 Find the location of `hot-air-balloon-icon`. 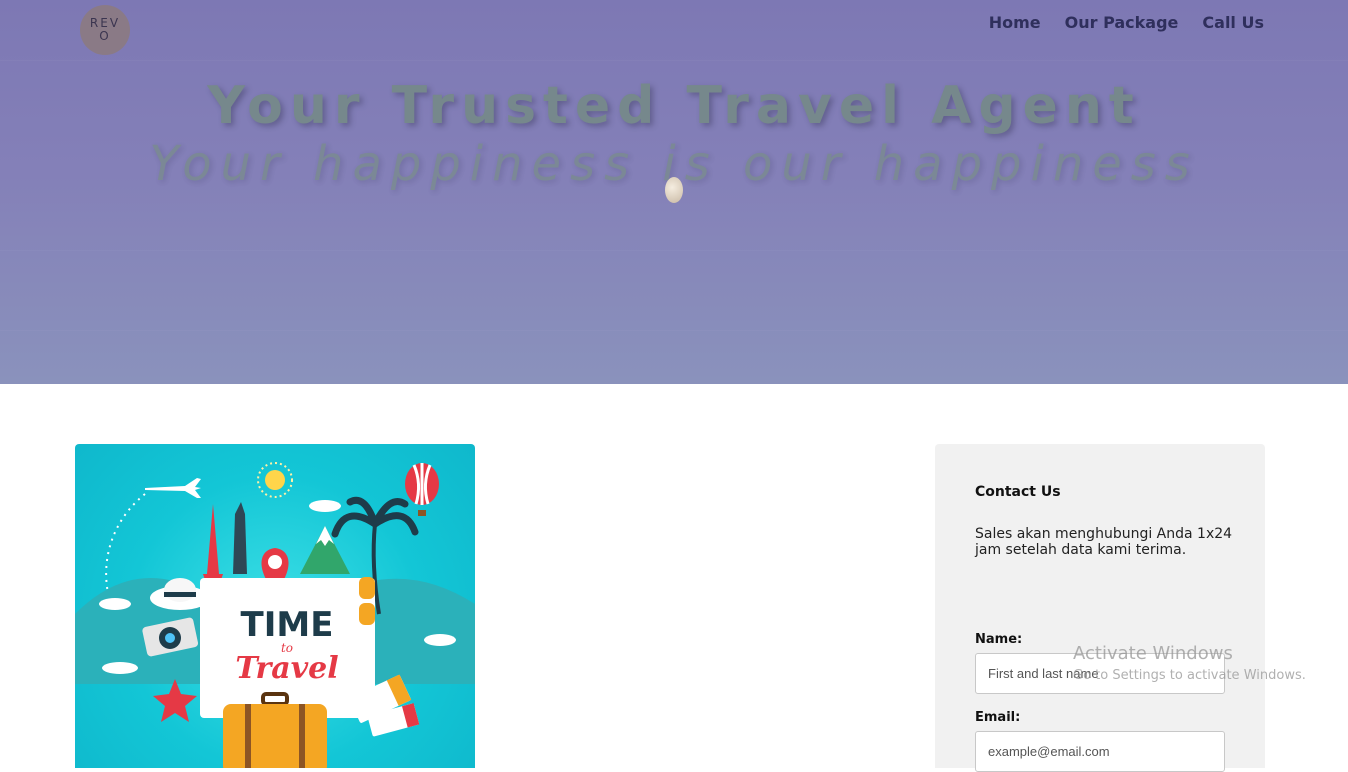

hot-air-balloon-icon is located at coordinates (422, 489).